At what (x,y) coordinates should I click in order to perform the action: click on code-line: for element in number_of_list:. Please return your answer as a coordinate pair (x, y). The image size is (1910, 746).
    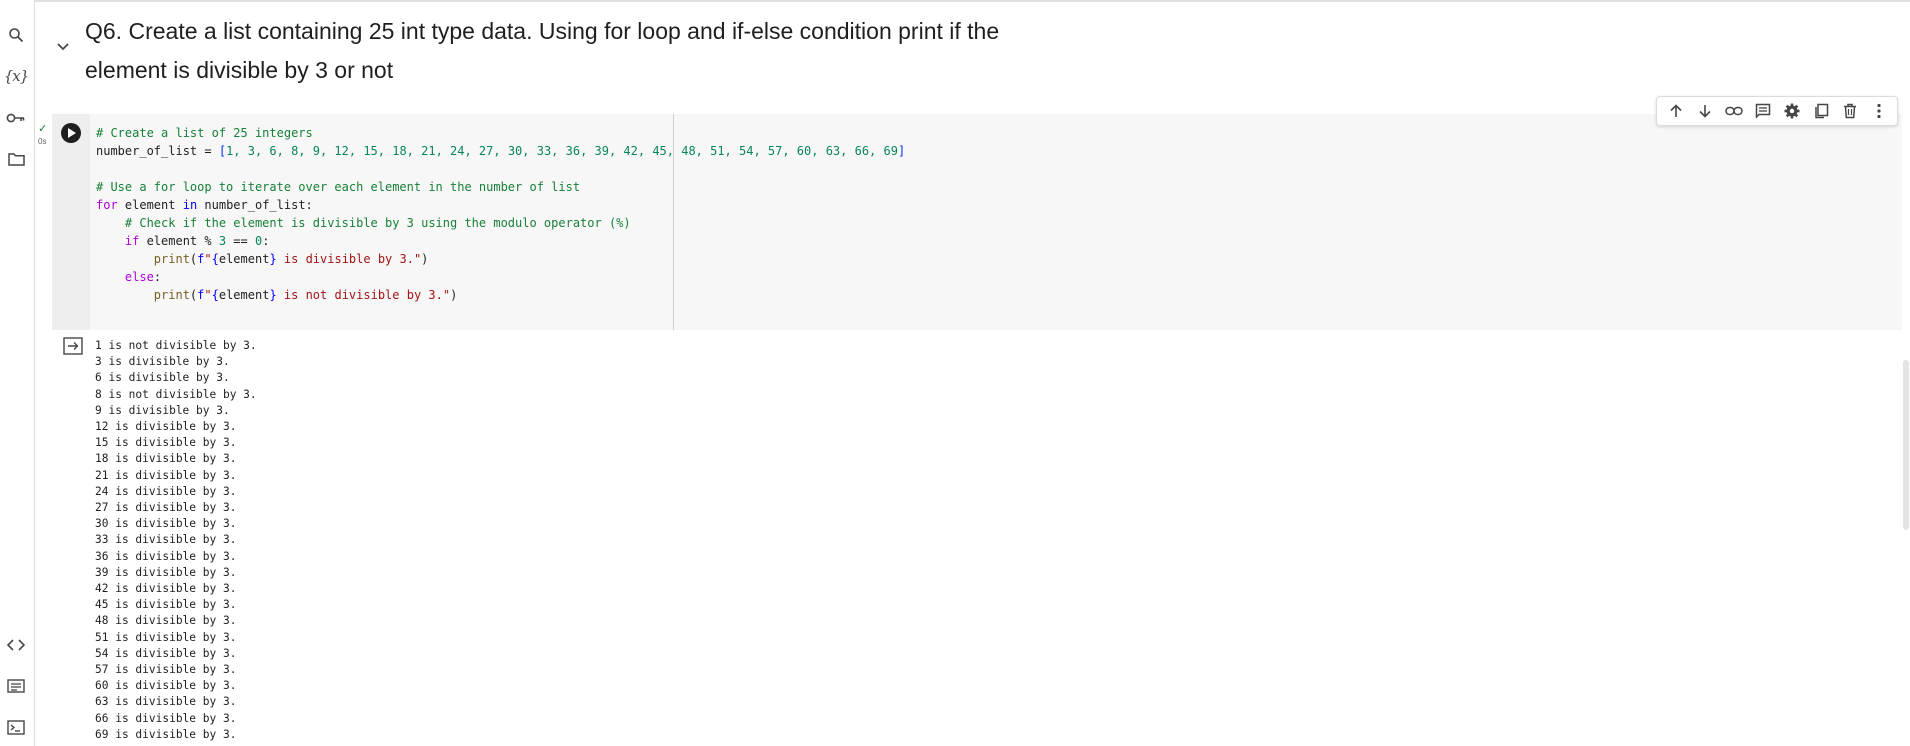
    Looking at the image, I should click on (204, 205).